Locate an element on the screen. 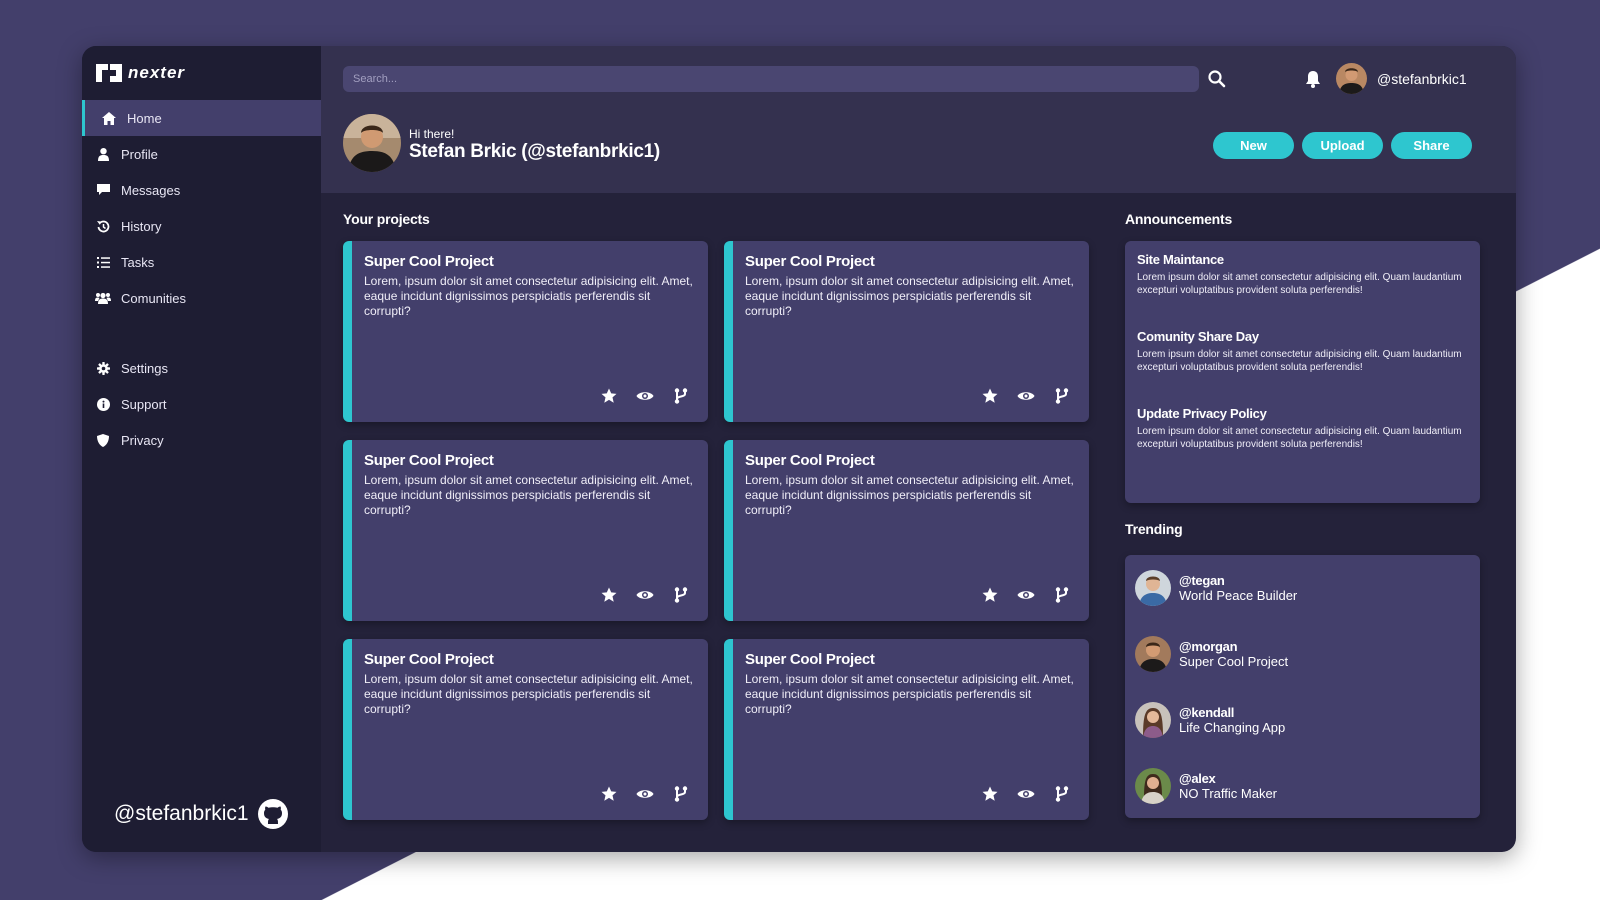 Image resolution: width=1600 pixels, height=900 pixels. trending-project: Super Cool Project is located at coordinates (1234, 661).